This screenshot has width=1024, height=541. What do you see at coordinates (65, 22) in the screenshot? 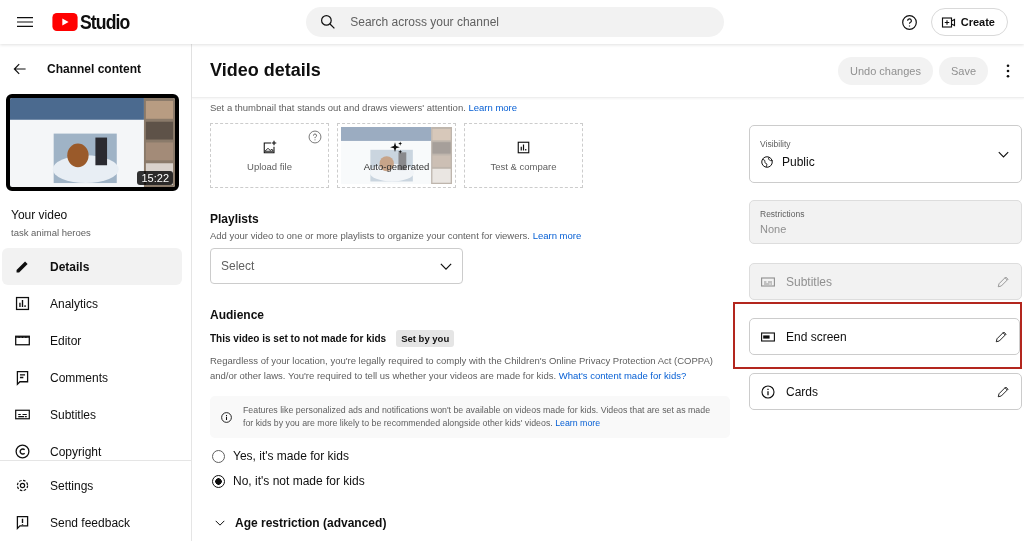
I see `play-logo-icon` at bounding box center [65, 22].